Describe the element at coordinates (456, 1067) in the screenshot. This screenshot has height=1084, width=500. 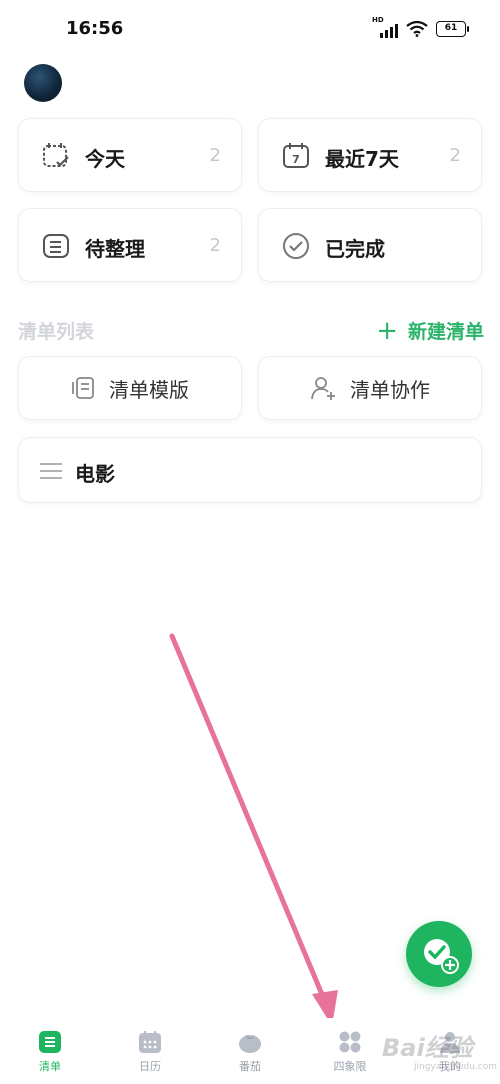
I see `watermark-url: jingyan.baidu.com` at that location.